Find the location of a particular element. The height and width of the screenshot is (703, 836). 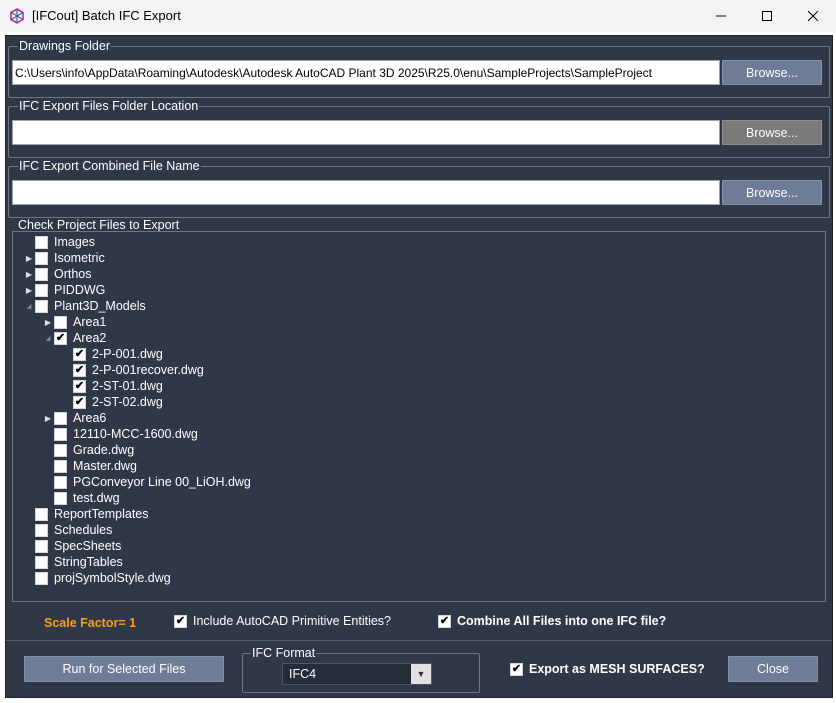

tree-item: StringTables is located at coordinates (73, 562).